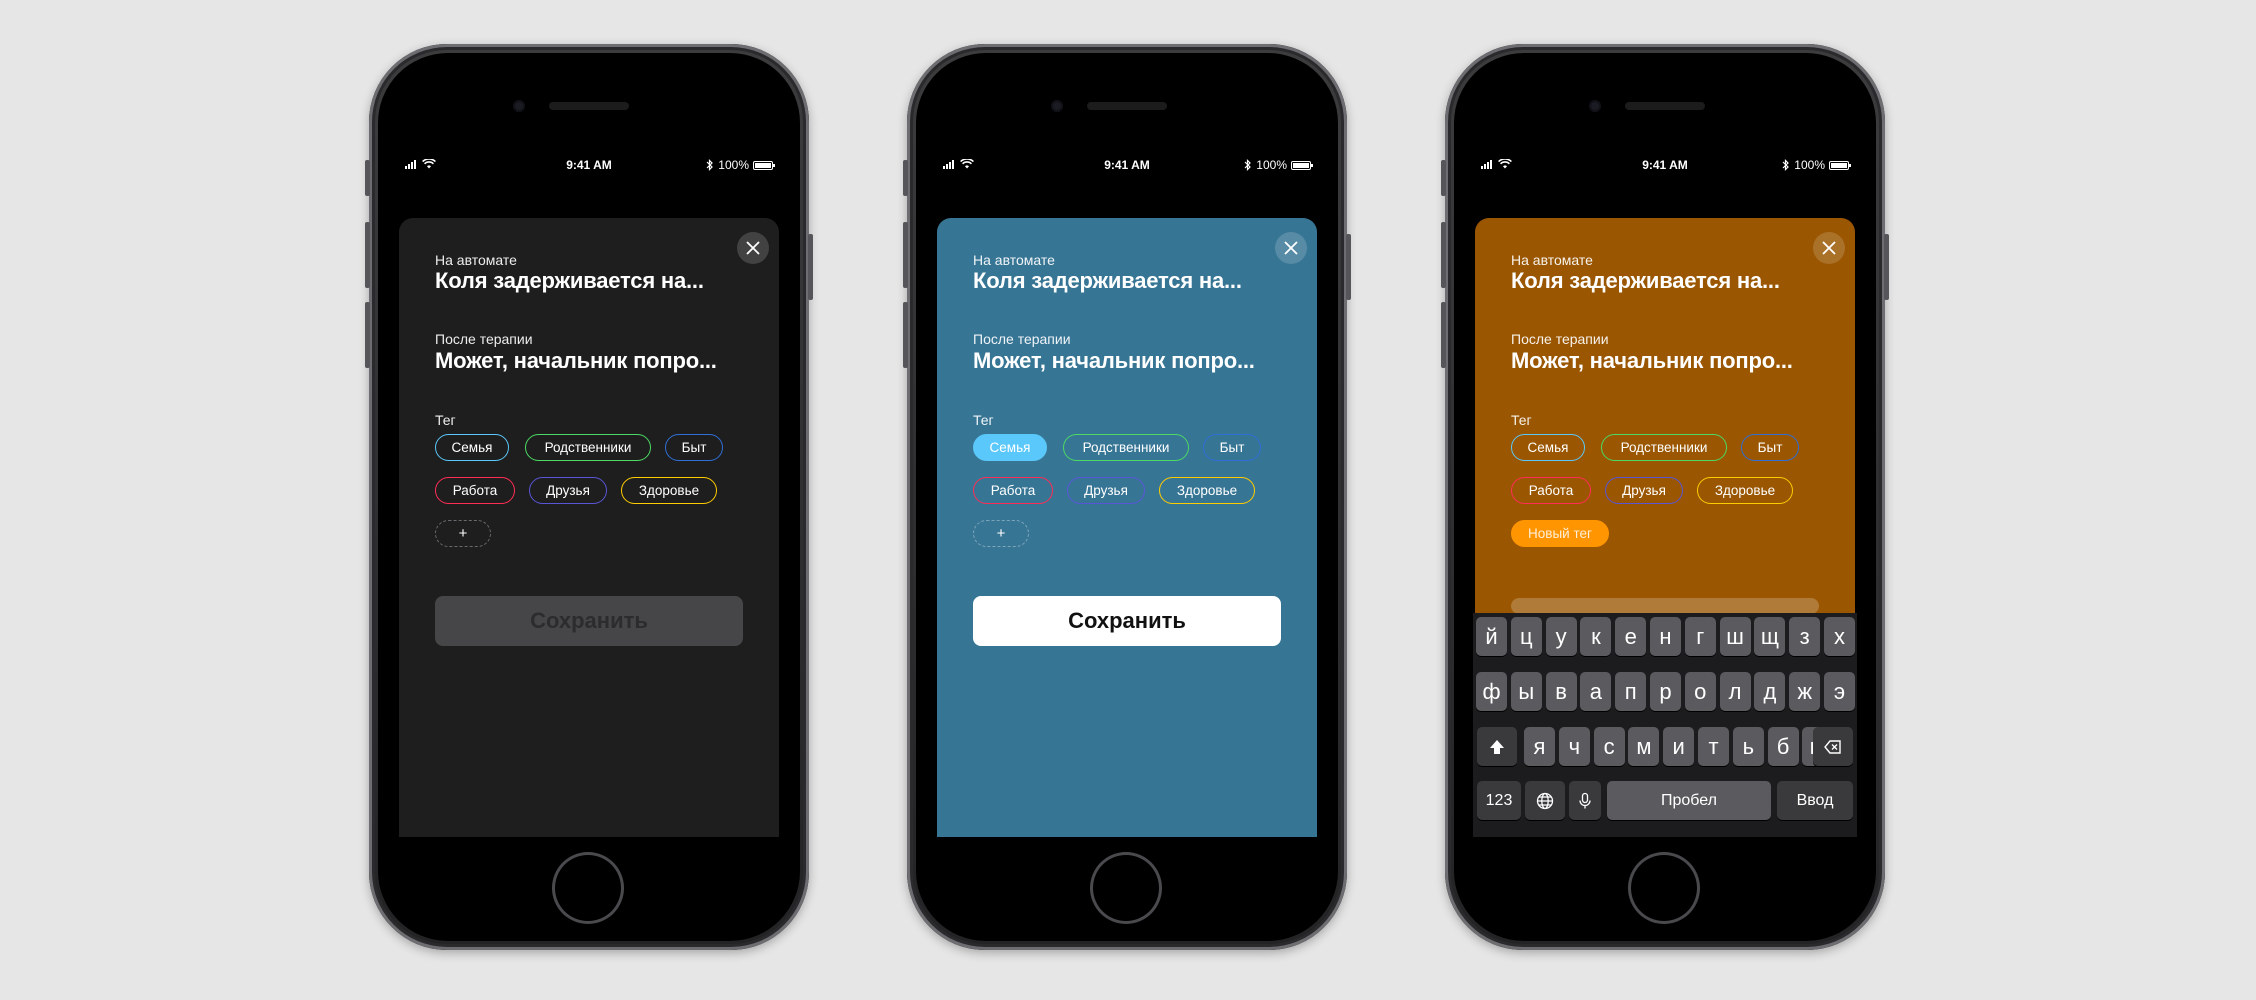  I want to click on new-tag-input: Новый тег, so click(1560, 533).